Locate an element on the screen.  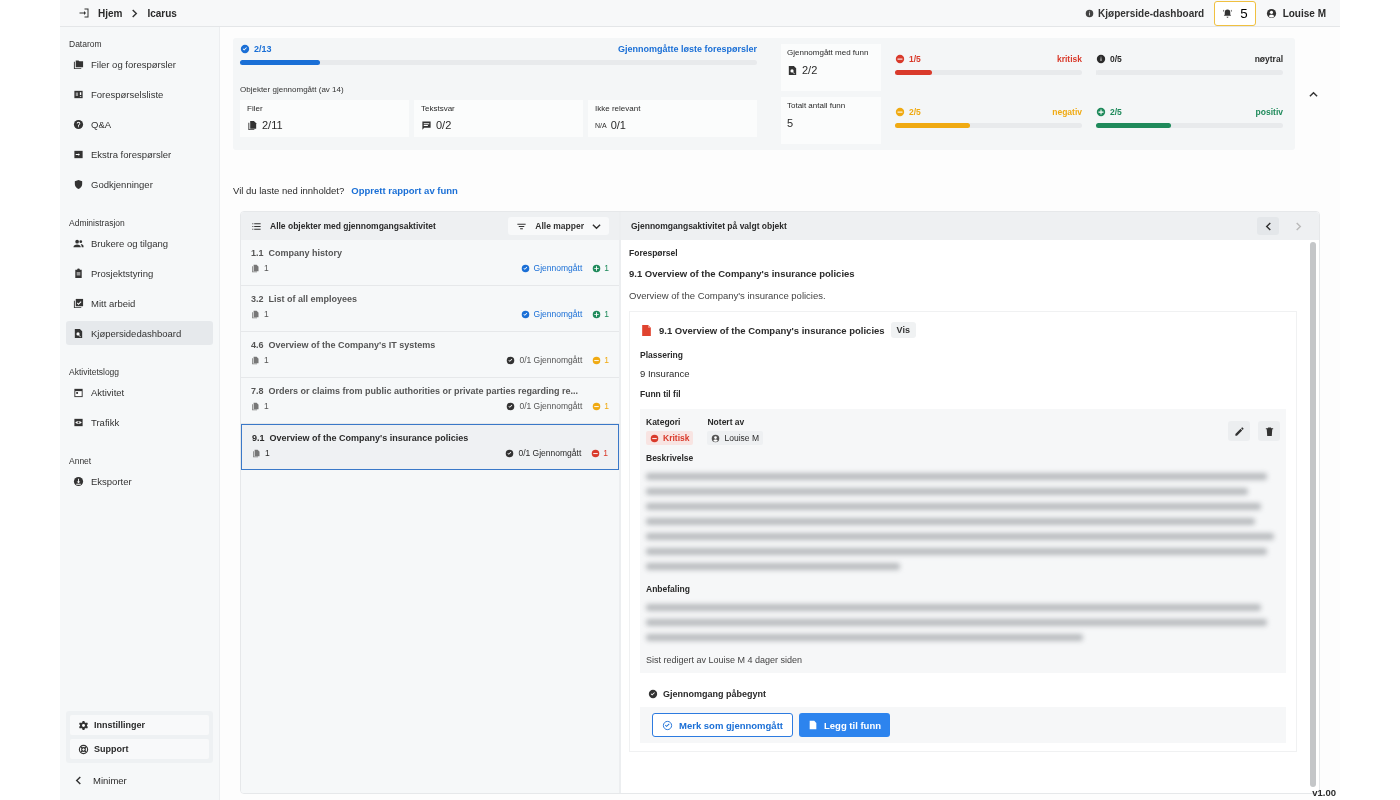
sidebar-item: Aktivitet is located at coordinates (139, 392).